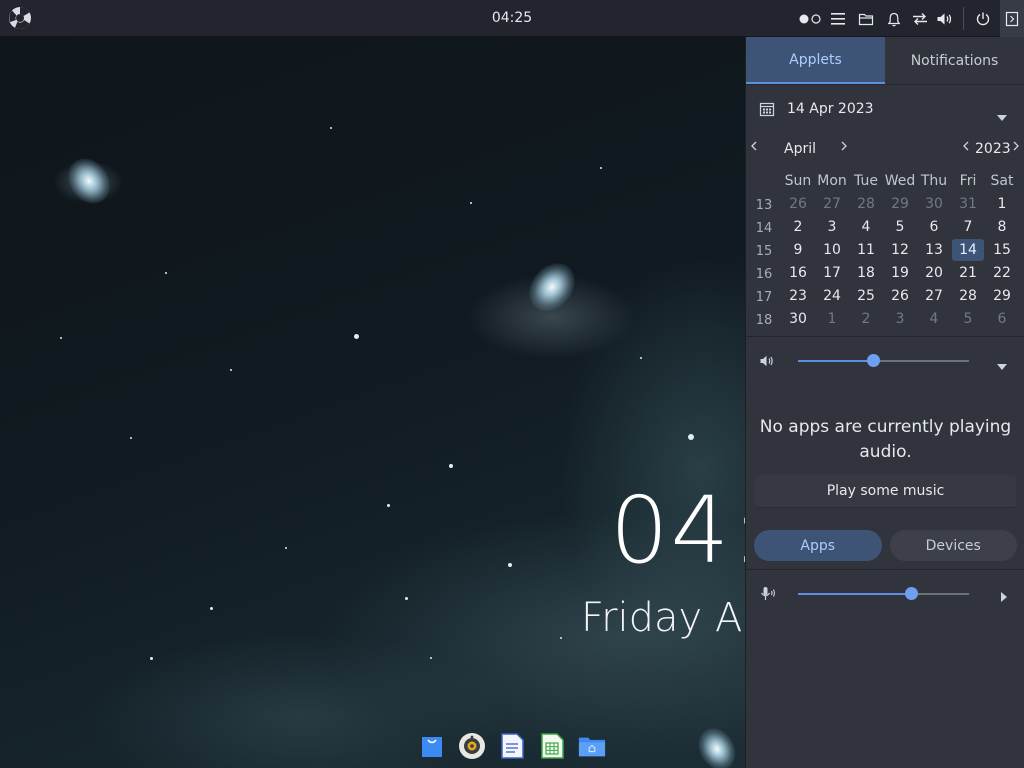 This screenshot has height=768, width=1024. I want to click on calendar-day: 7, so click(968, 227).